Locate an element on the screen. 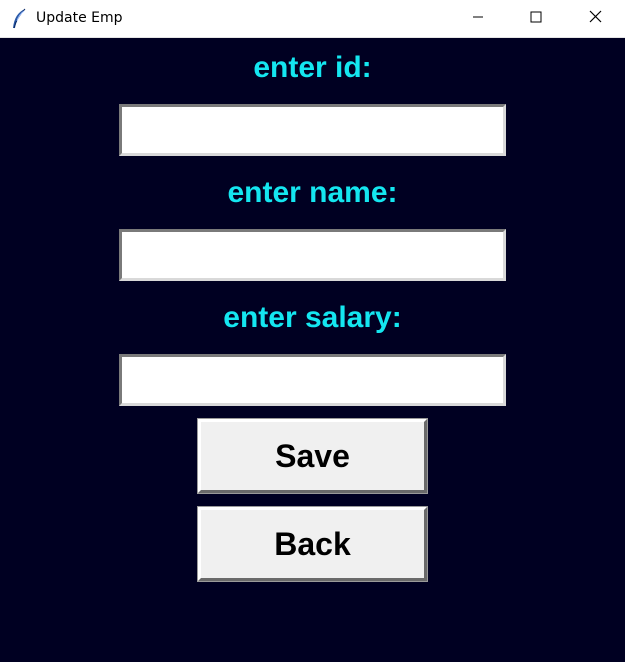 The height and width of the screenshot is (662, 625). id-input is located at coordinates (312, 130).